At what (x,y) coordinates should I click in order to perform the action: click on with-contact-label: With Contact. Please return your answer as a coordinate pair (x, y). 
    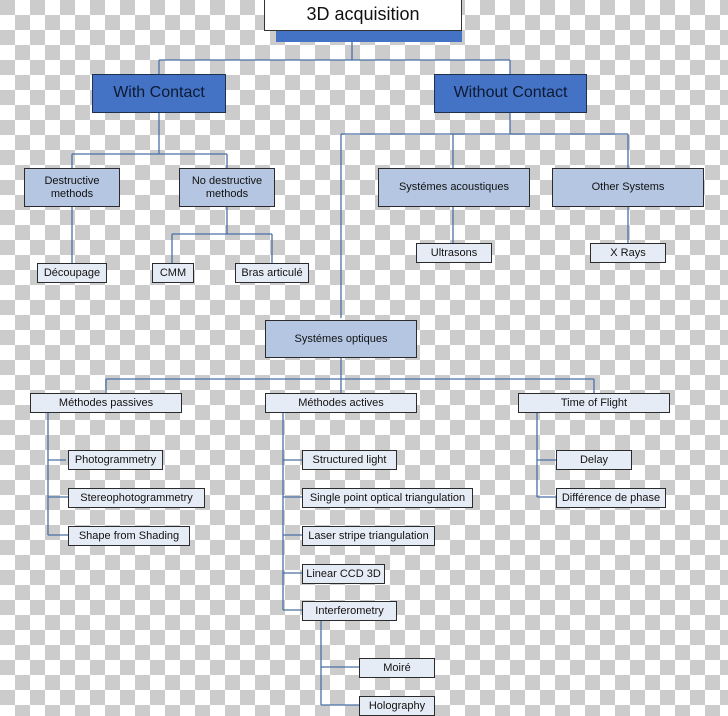
    Looking at the image, I should click on (159, 93).